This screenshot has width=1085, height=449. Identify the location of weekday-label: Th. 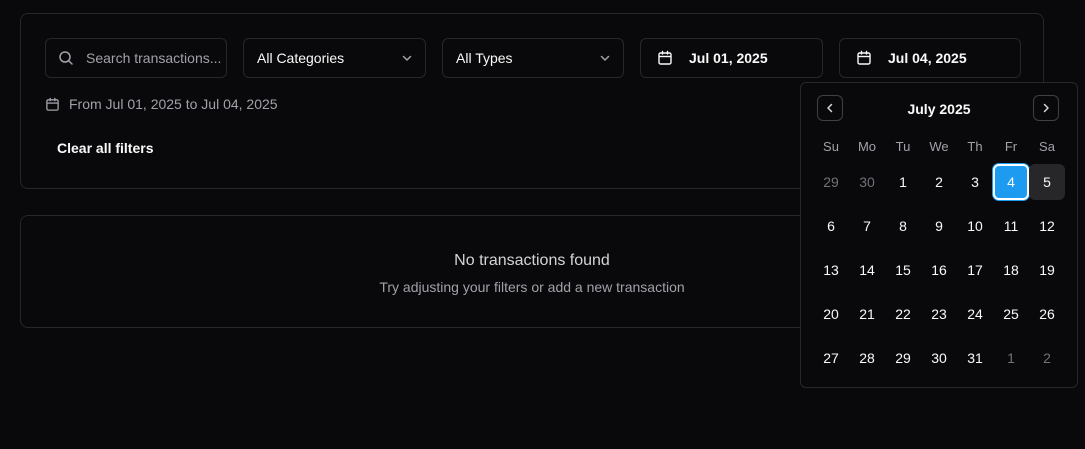
(975, 146).